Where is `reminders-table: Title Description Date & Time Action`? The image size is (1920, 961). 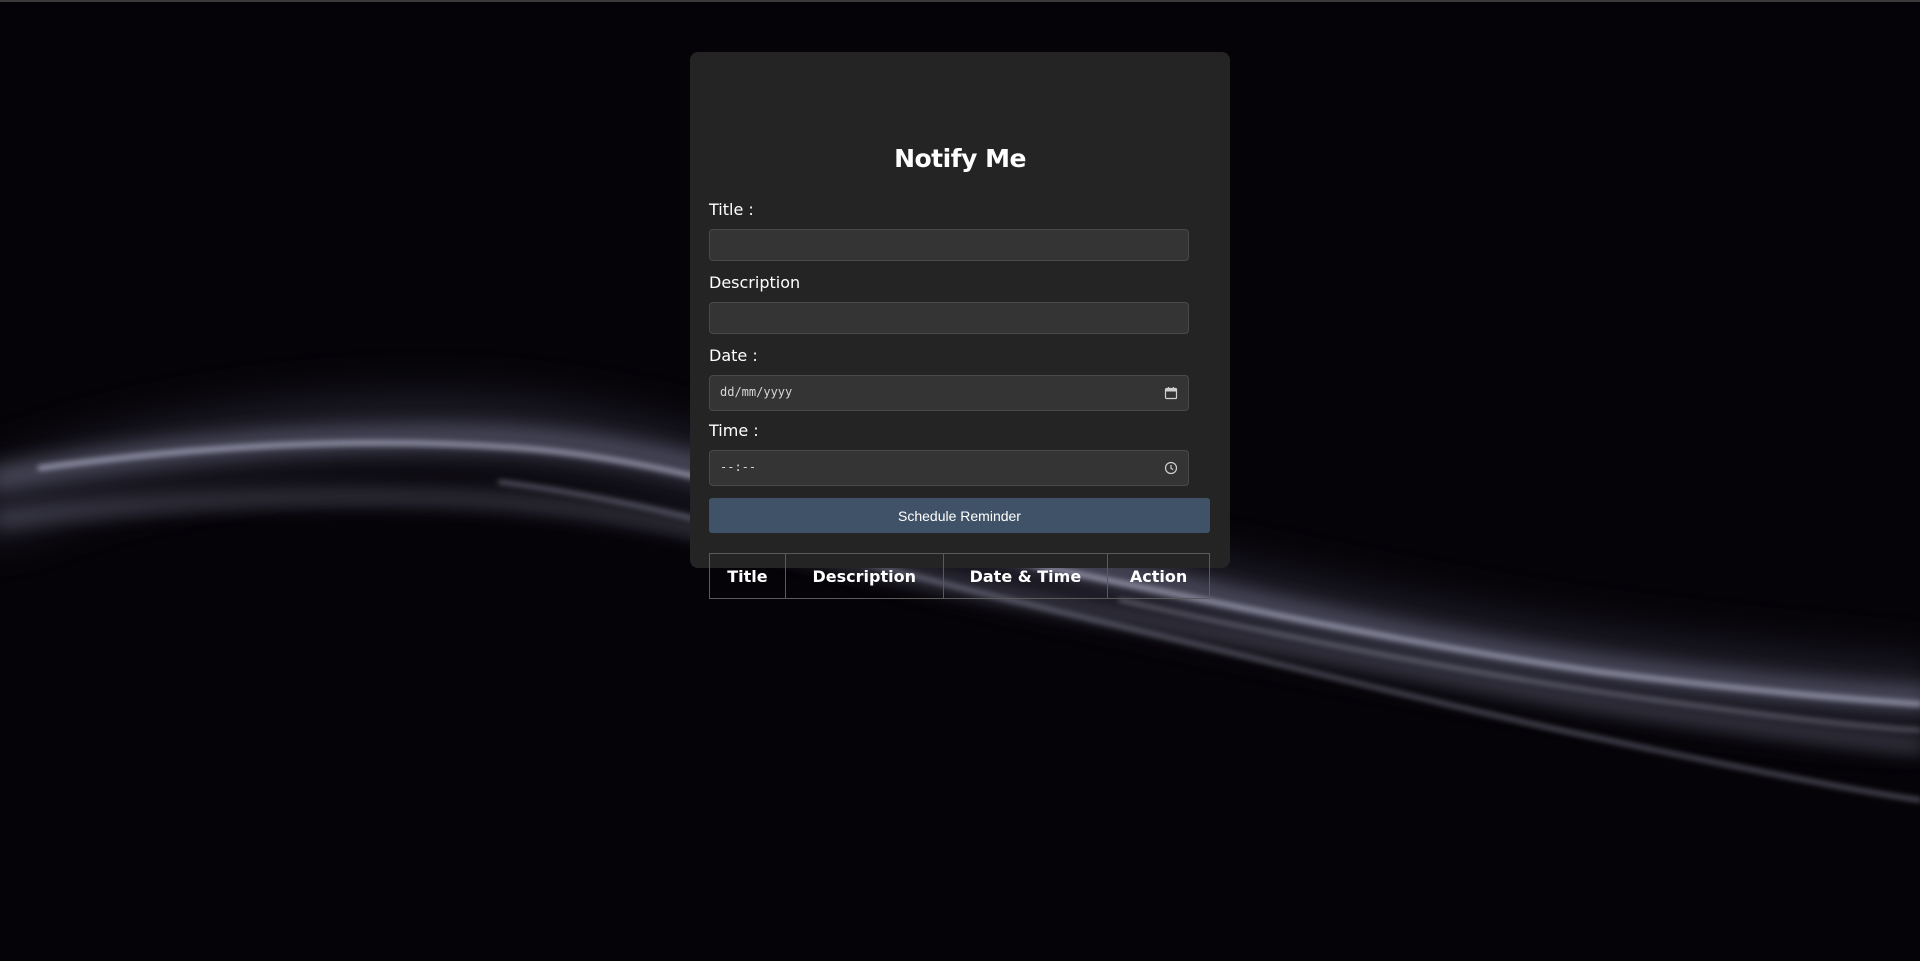
reminders-table: Title Description Date & Time Action is located at coordinates (959, 576).